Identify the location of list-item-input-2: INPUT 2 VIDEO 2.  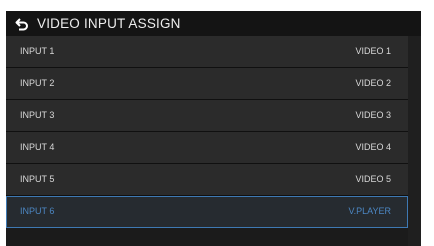
(207, 84).